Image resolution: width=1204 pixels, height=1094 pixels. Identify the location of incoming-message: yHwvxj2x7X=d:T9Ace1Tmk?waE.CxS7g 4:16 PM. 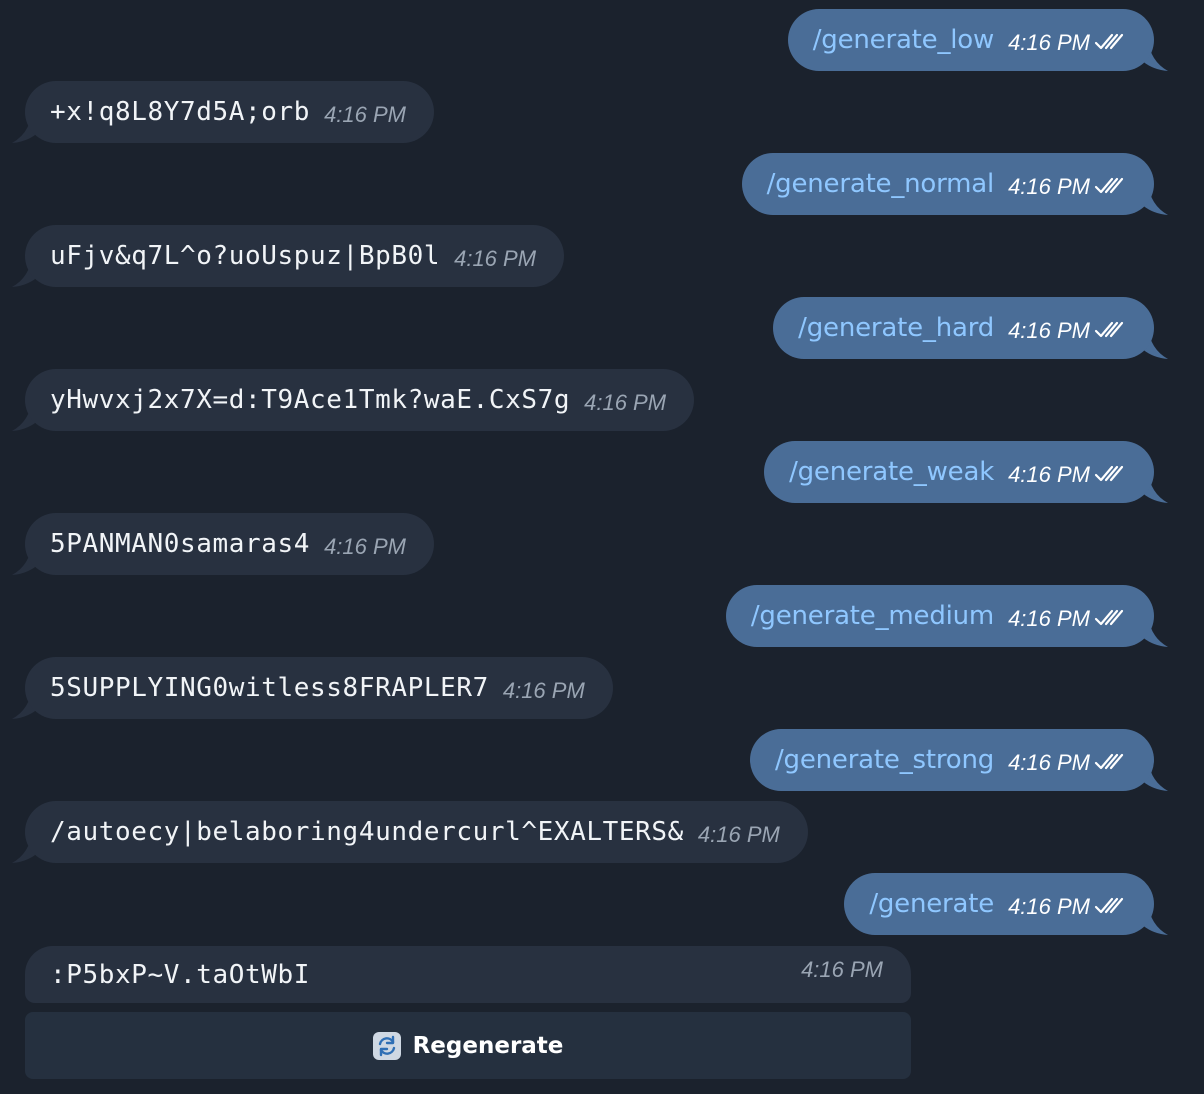
(602, 400).